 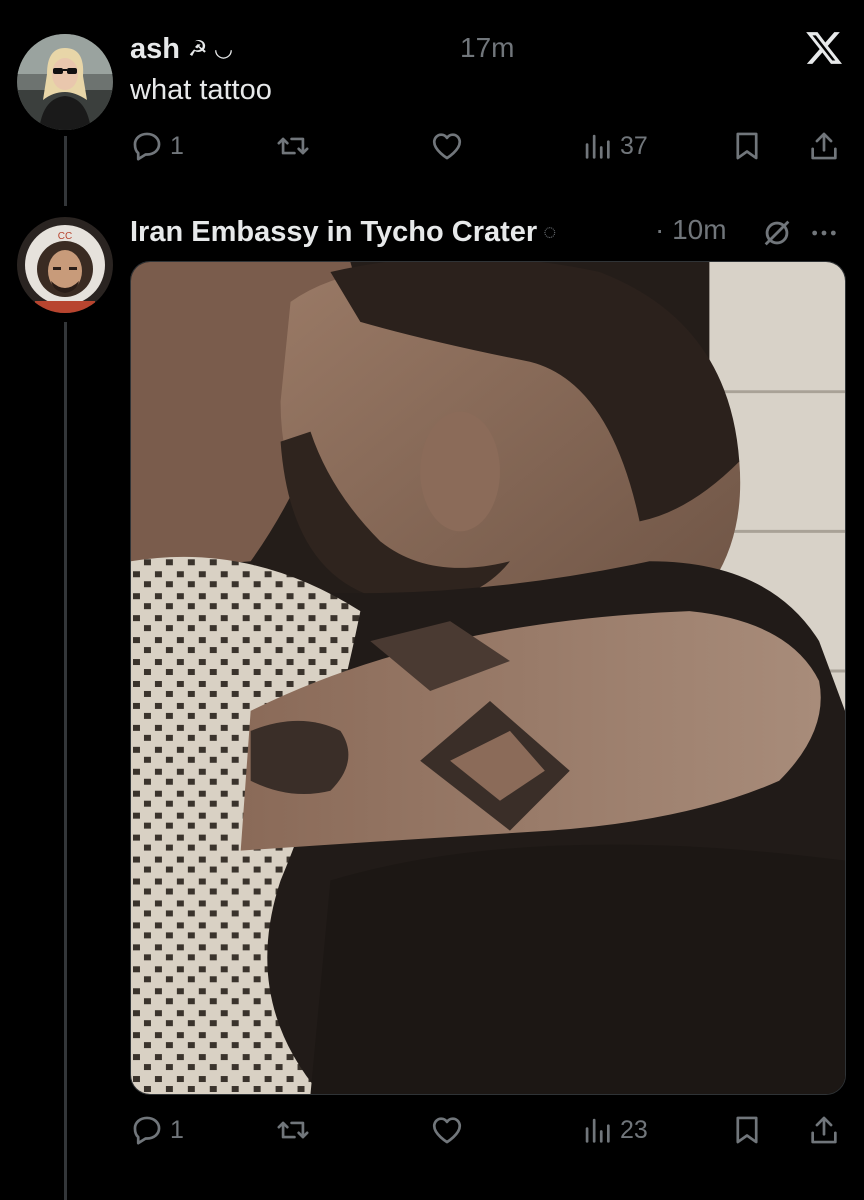 What do you see at coordinates (487, 1130) in the screenshot?
I see `tweet-actions: 1 23` at bounding box center [487, 1130].